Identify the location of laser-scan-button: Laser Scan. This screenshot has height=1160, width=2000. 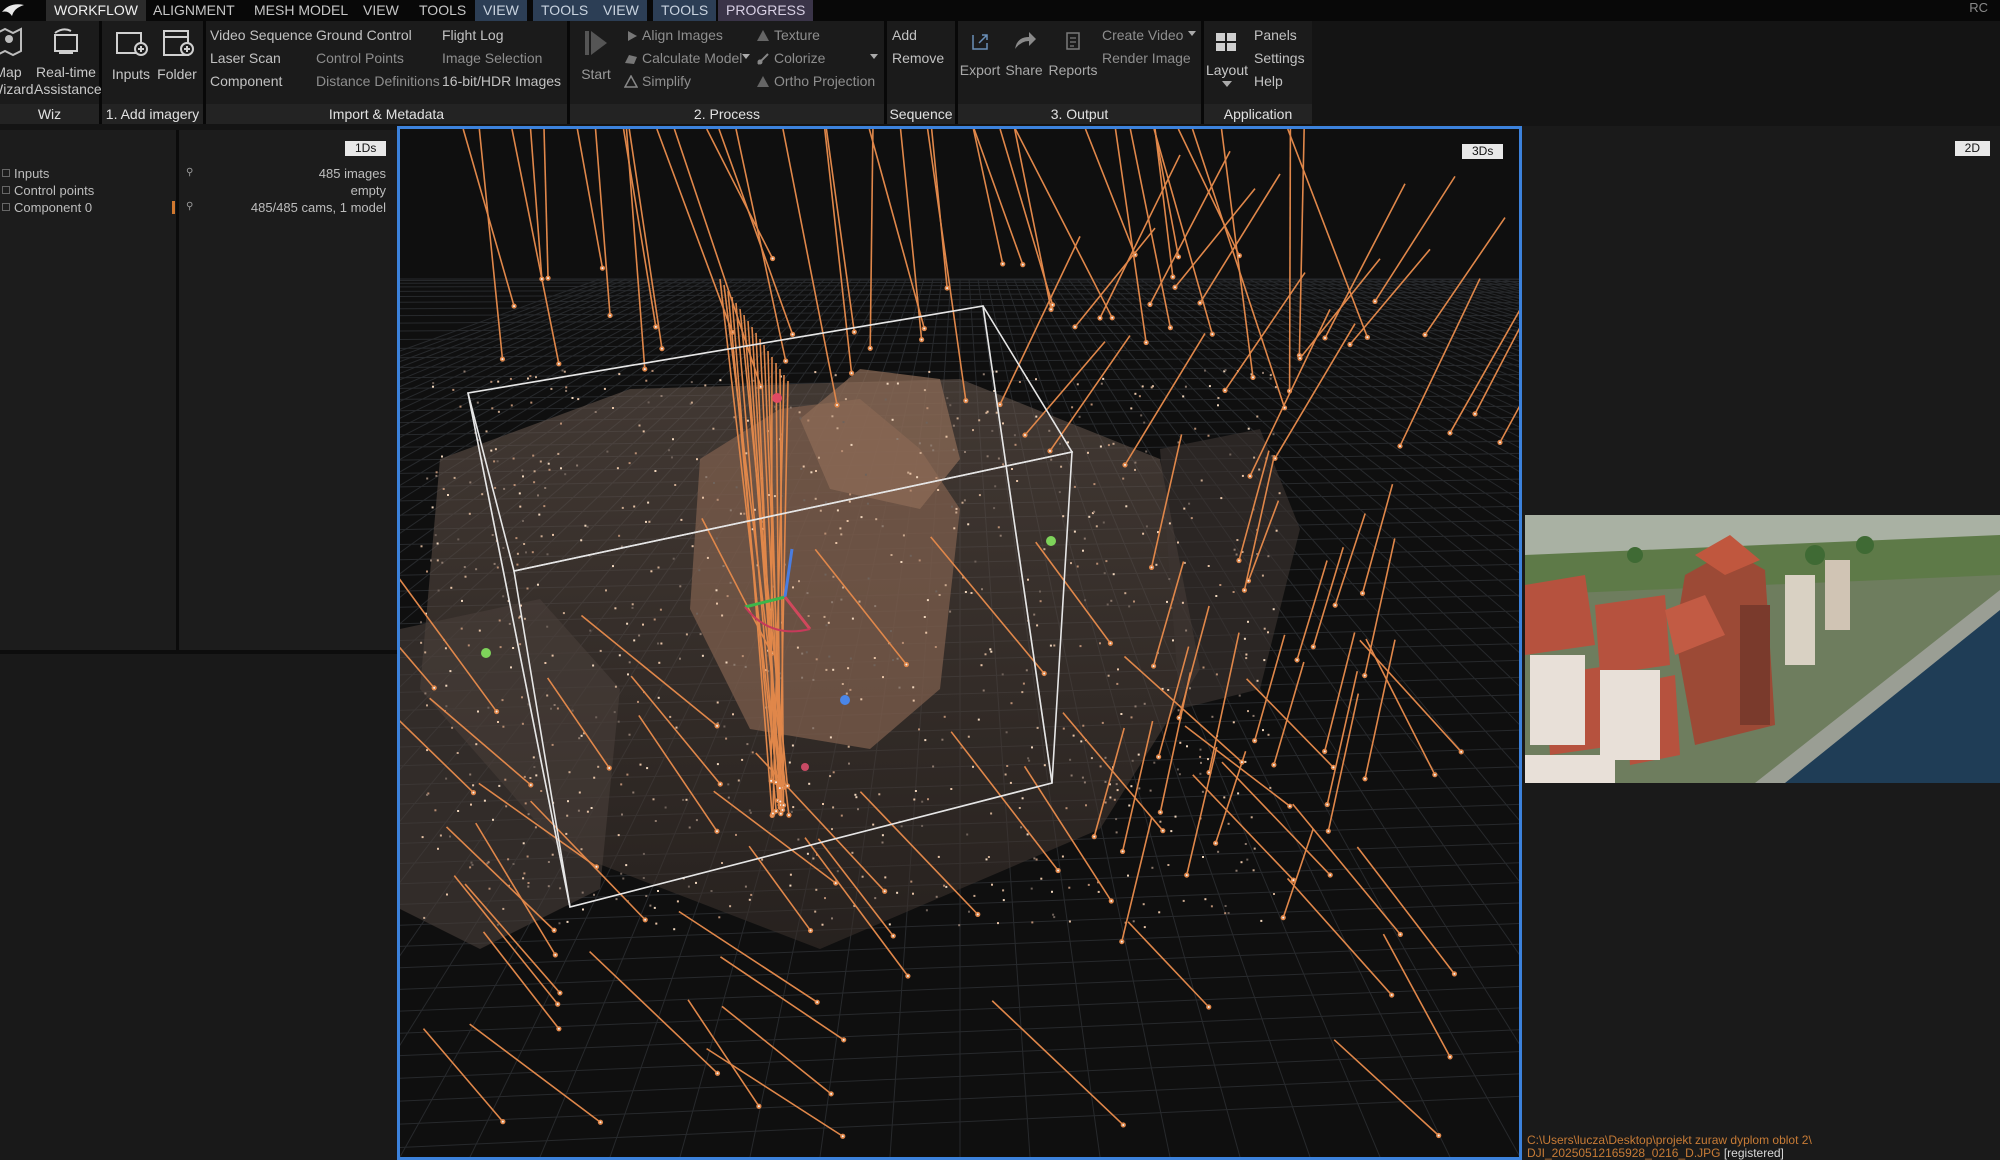
(245, 58).